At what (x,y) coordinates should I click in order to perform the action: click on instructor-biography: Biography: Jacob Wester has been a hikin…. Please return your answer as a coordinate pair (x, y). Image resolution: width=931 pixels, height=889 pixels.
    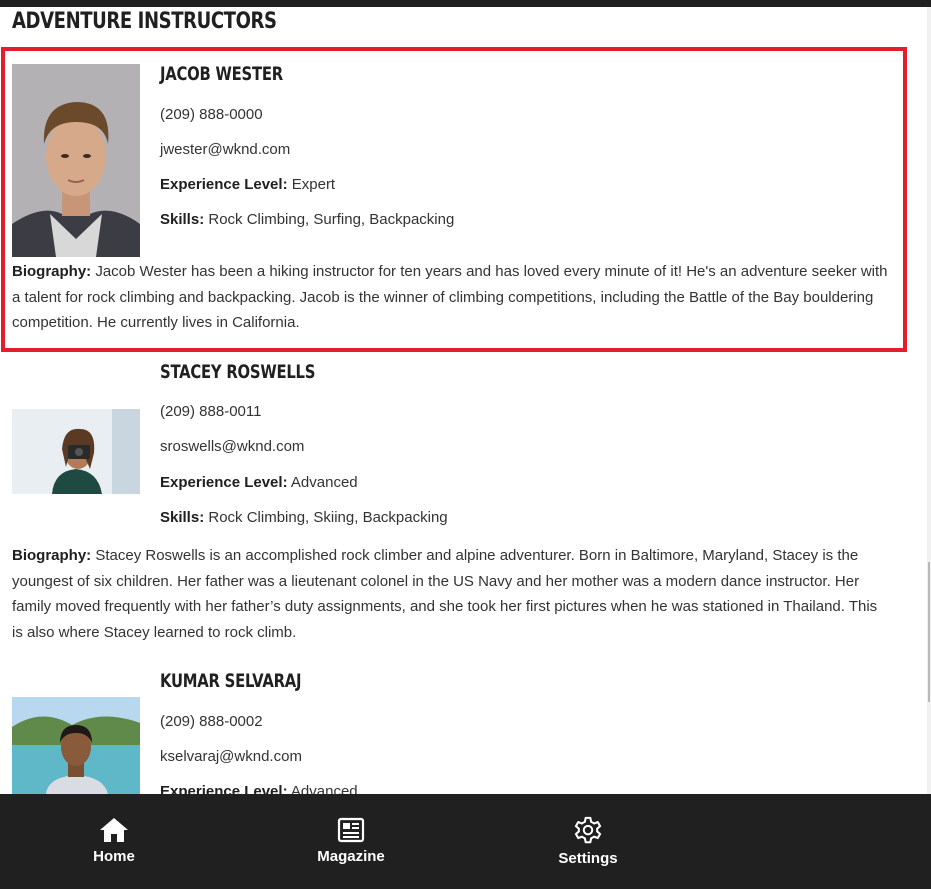
    Looking at the image, I should click on (452, 297).